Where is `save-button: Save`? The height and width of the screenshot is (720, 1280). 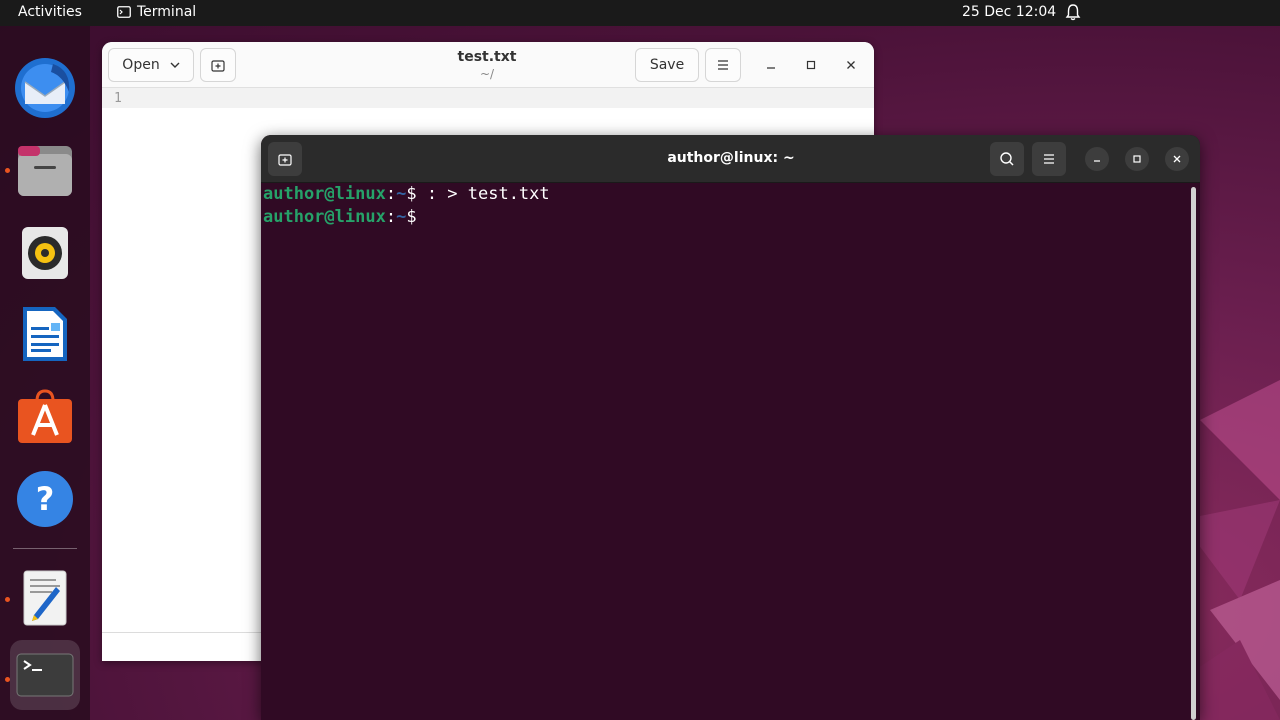
save-button: Save is located at coordinates (667, 65).